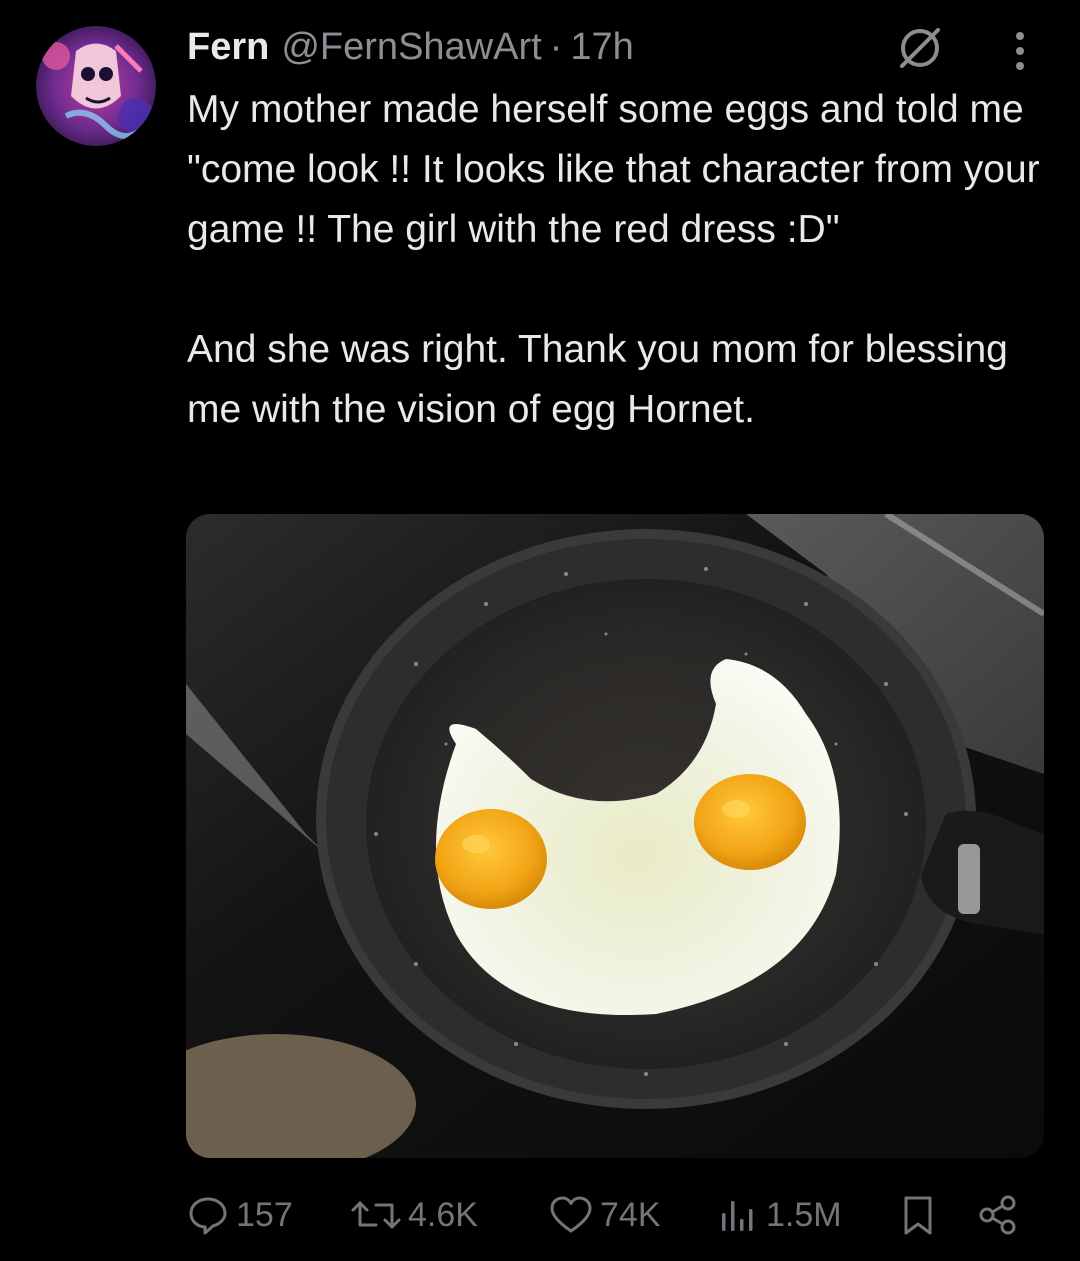  I want to click on like-count: 74K, so click(630, 1214).